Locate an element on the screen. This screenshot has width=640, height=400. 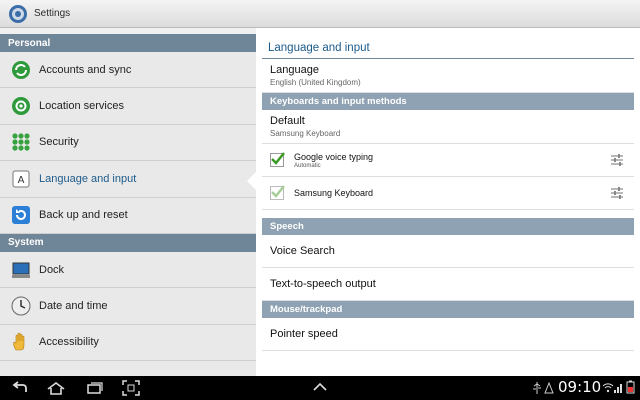
nav-item-date-and-time: Date and time is located at coordinates (128, 306).